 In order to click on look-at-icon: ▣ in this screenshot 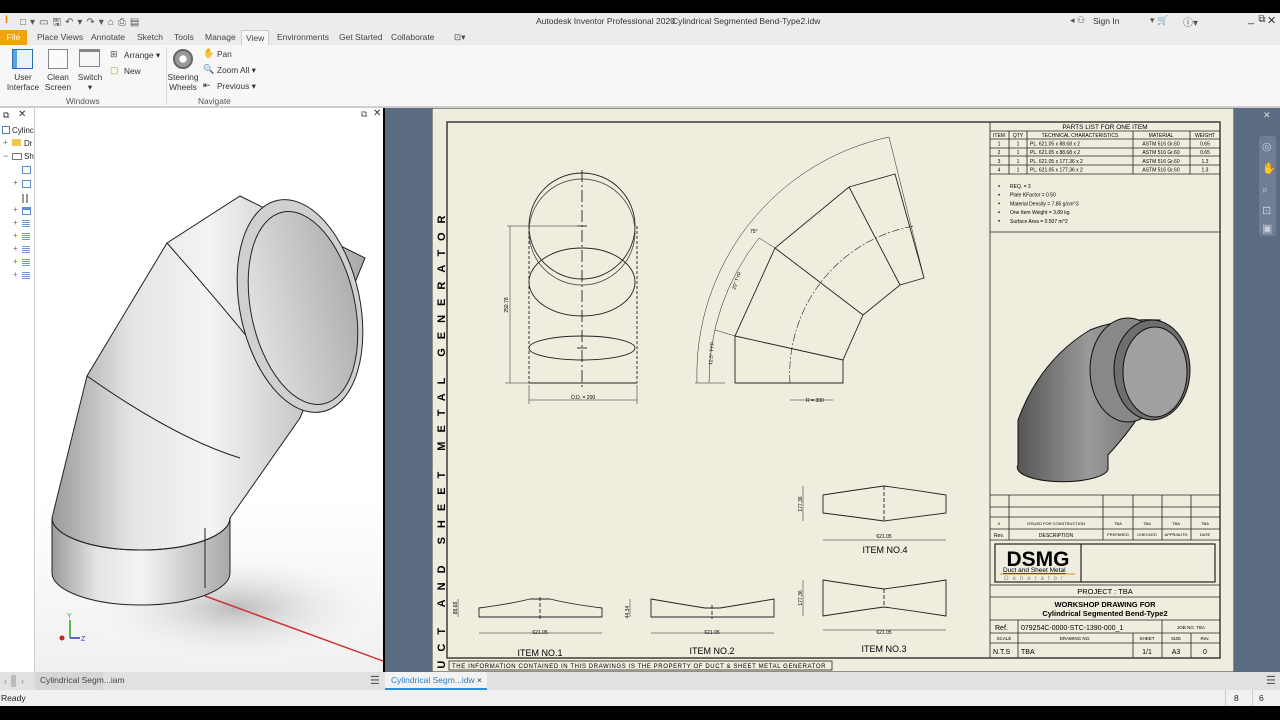, I will do `click(1267, 228)`.